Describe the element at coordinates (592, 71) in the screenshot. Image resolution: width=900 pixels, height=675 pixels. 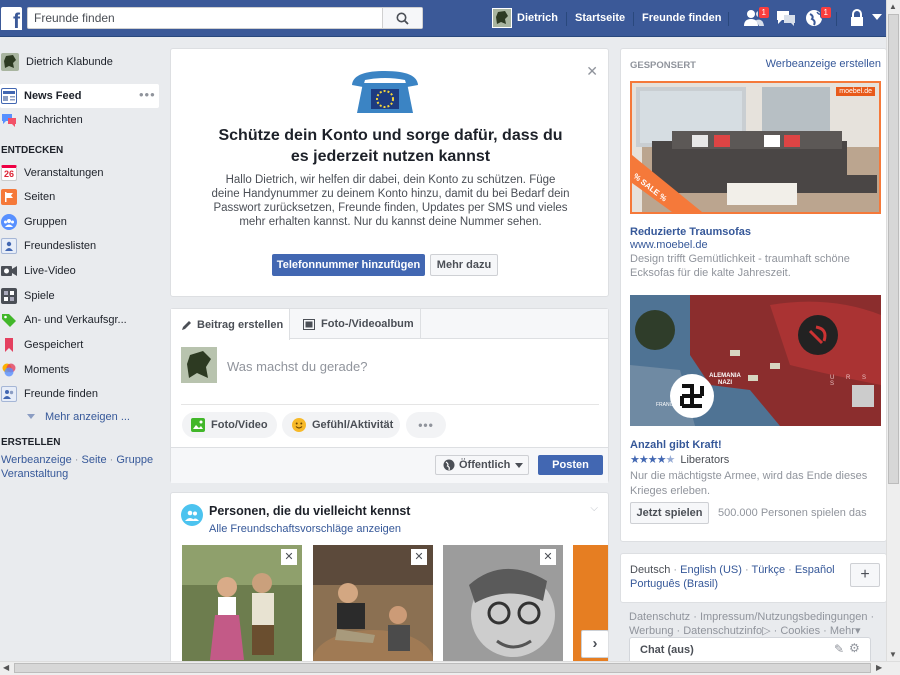
I see `close-icon: ✕` at that location.